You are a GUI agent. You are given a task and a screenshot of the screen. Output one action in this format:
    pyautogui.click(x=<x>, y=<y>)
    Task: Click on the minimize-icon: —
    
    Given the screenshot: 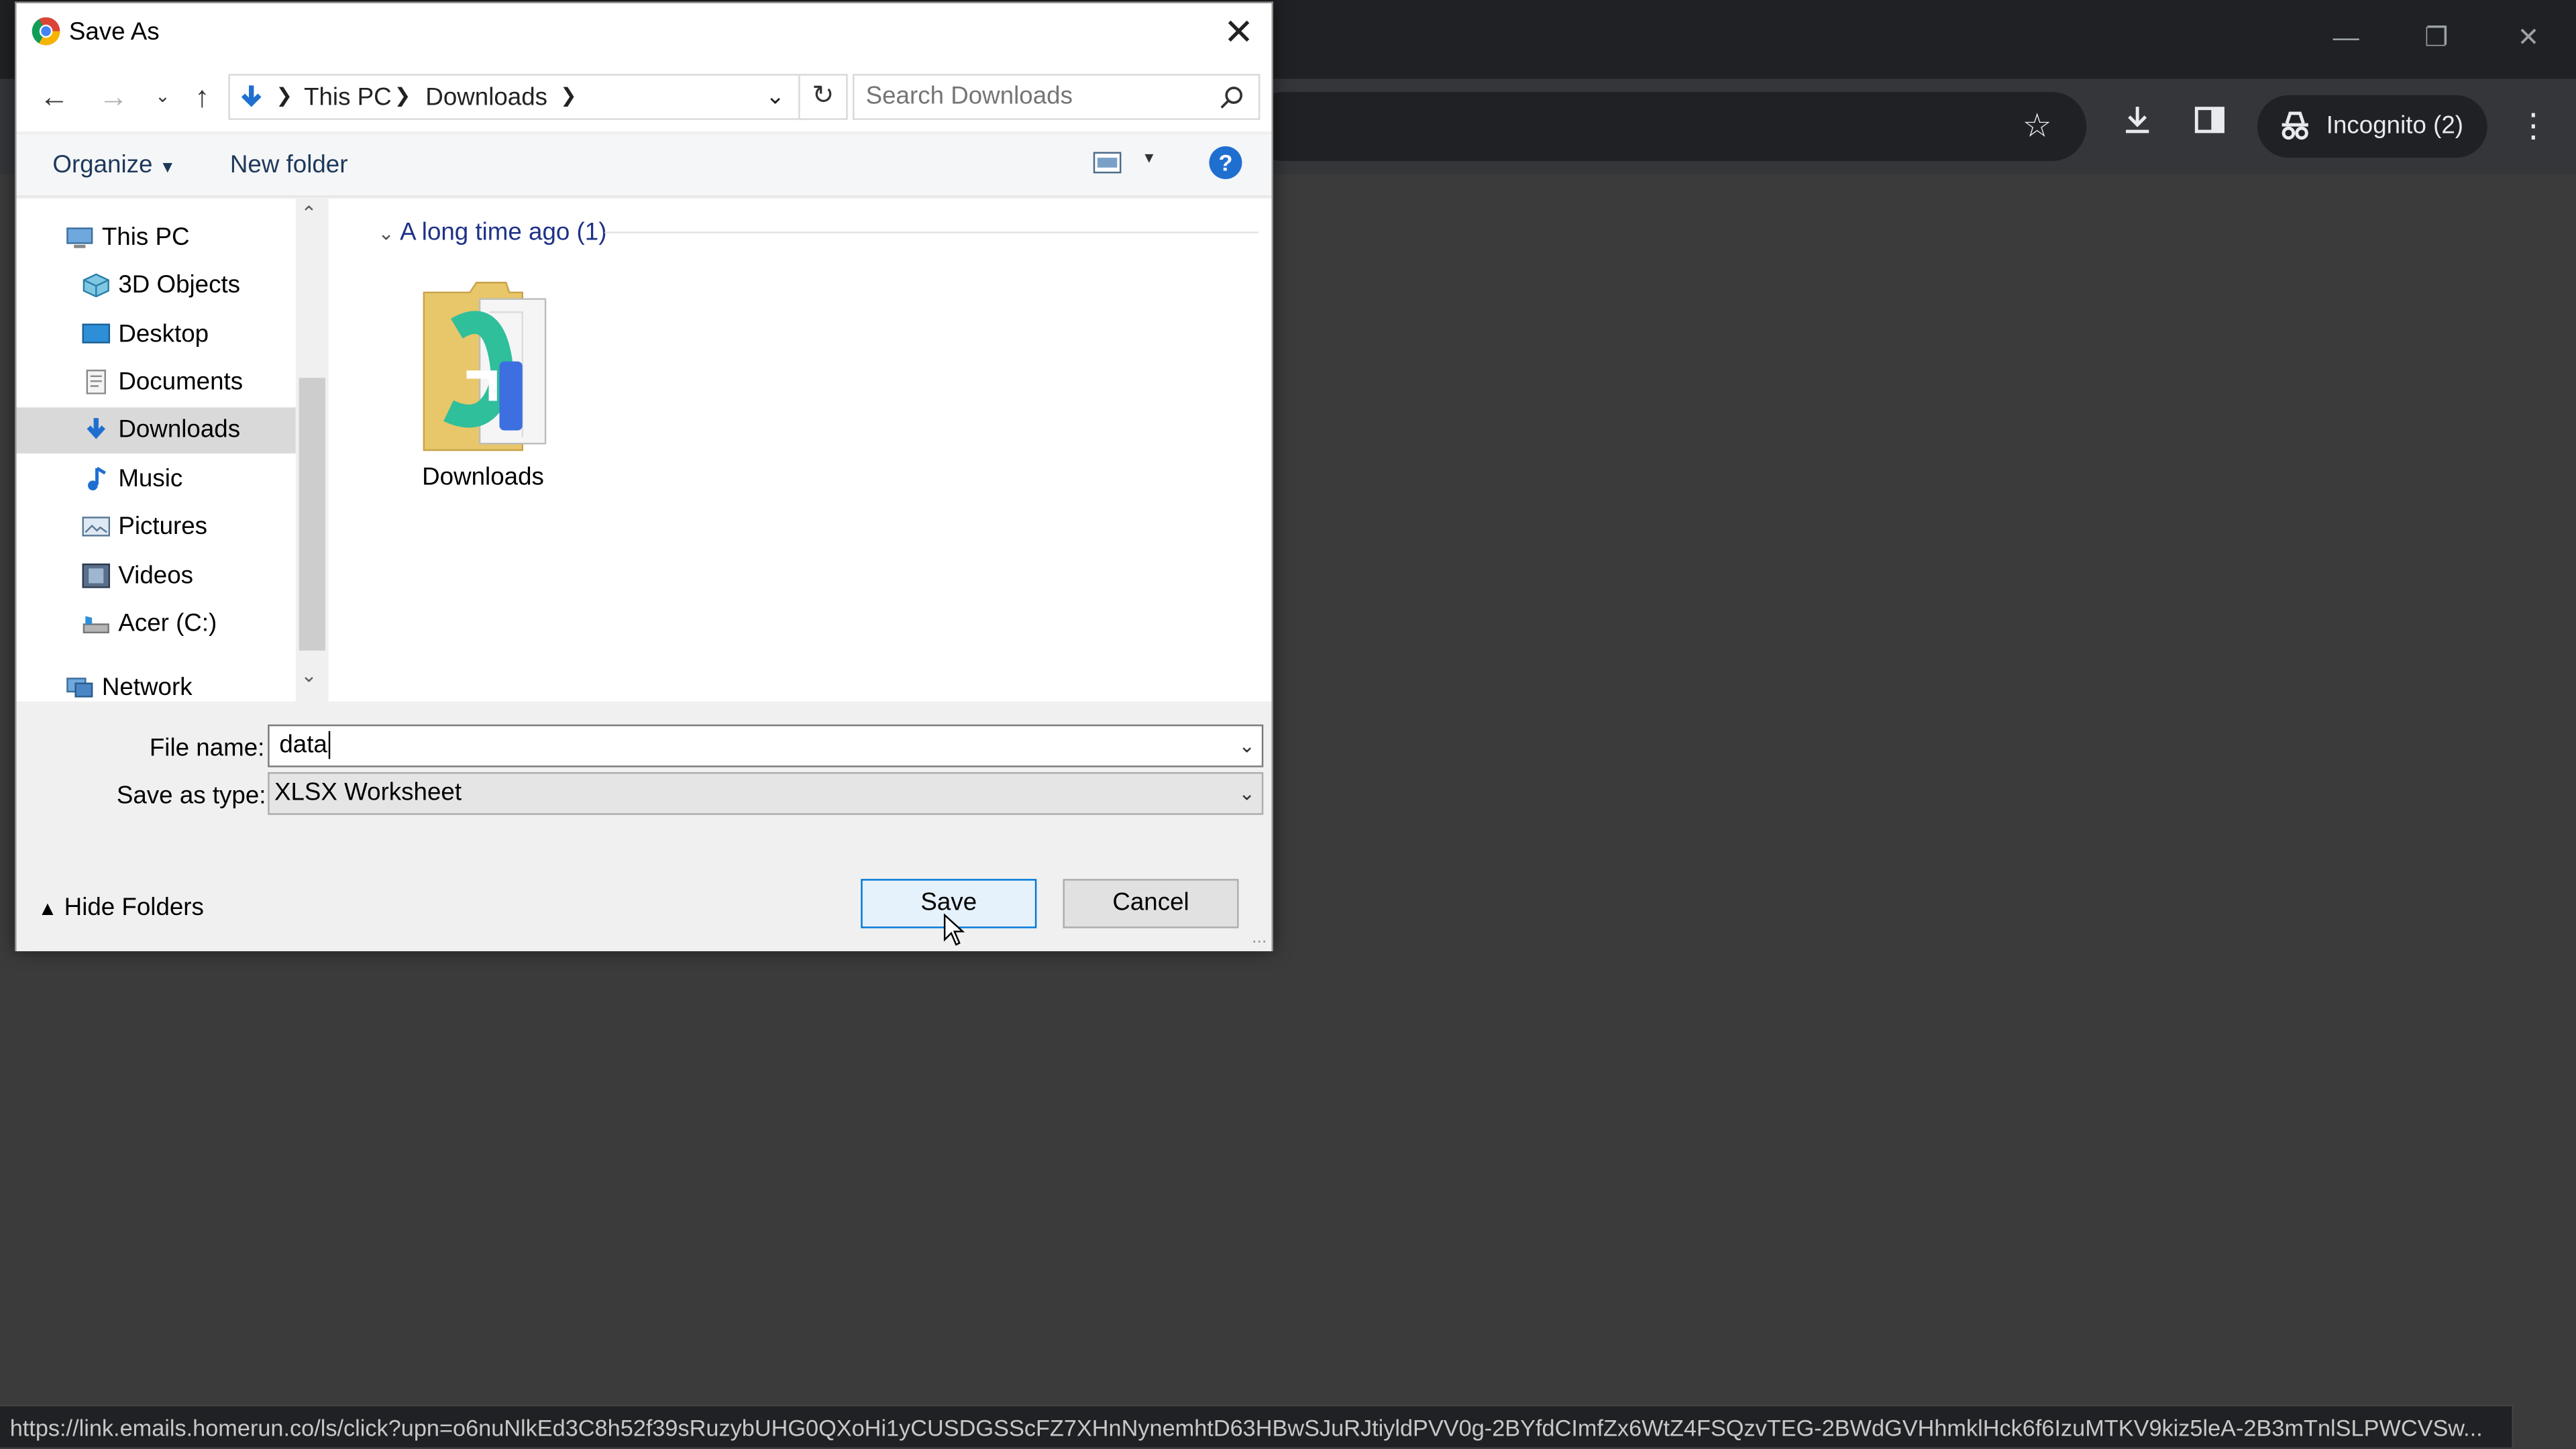 What is the action you would take?
    pyautogui.click(x=2345, y=39)
    